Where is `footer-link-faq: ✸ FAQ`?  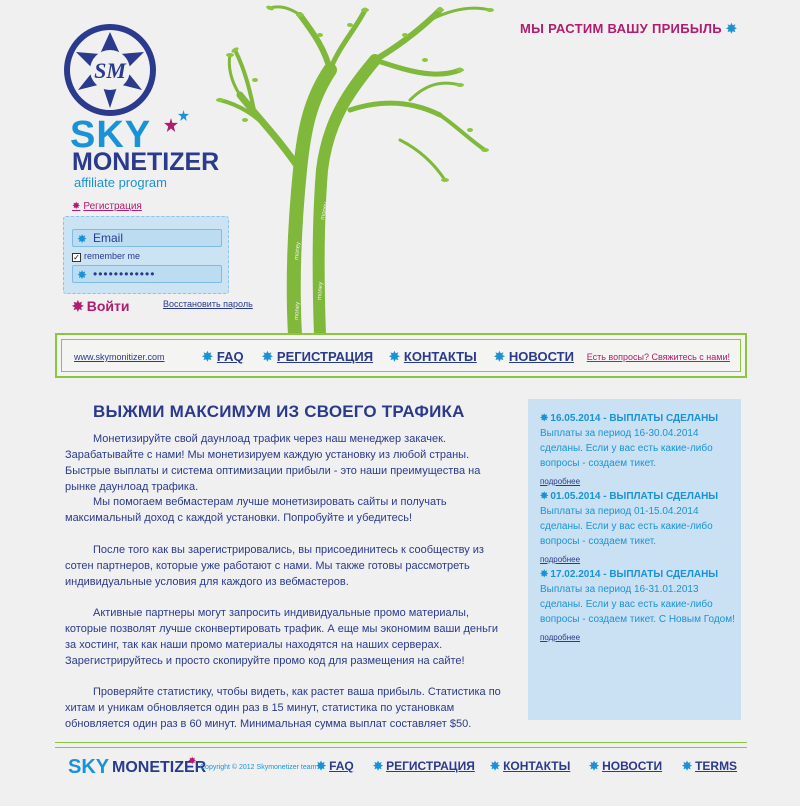
footer-link-faq: ✸ FAQ is located at coordinates (335, 766).